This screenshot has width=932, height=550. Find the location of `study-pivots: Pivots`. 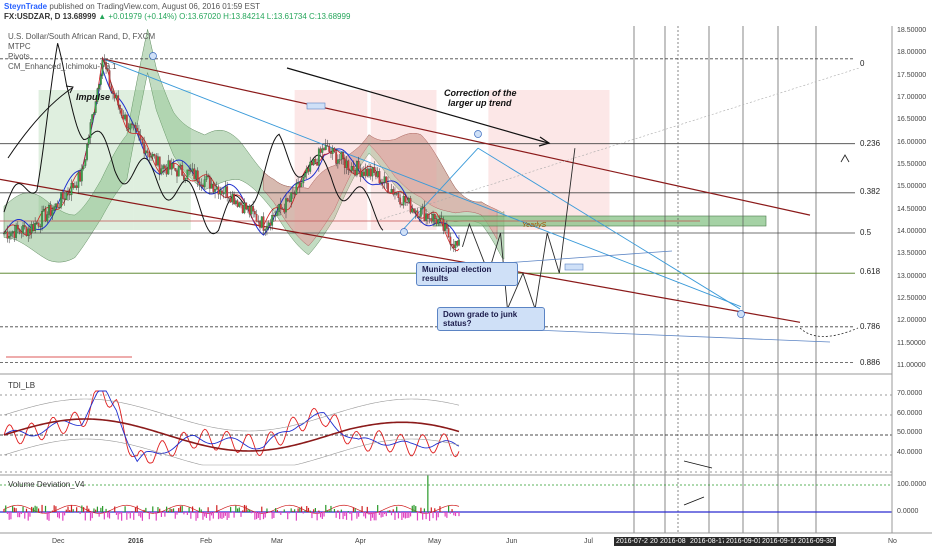

study-pivots: Pivots is located at coordinates (19, 57).